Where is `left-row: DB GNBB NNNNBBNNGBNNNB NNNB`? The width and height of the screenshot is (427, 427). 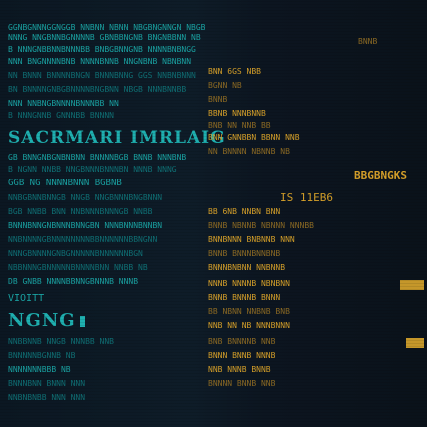 left-row: DB GNBB NNNNBBNNGBNNNB NNNB is located at coordinates (73, 282).